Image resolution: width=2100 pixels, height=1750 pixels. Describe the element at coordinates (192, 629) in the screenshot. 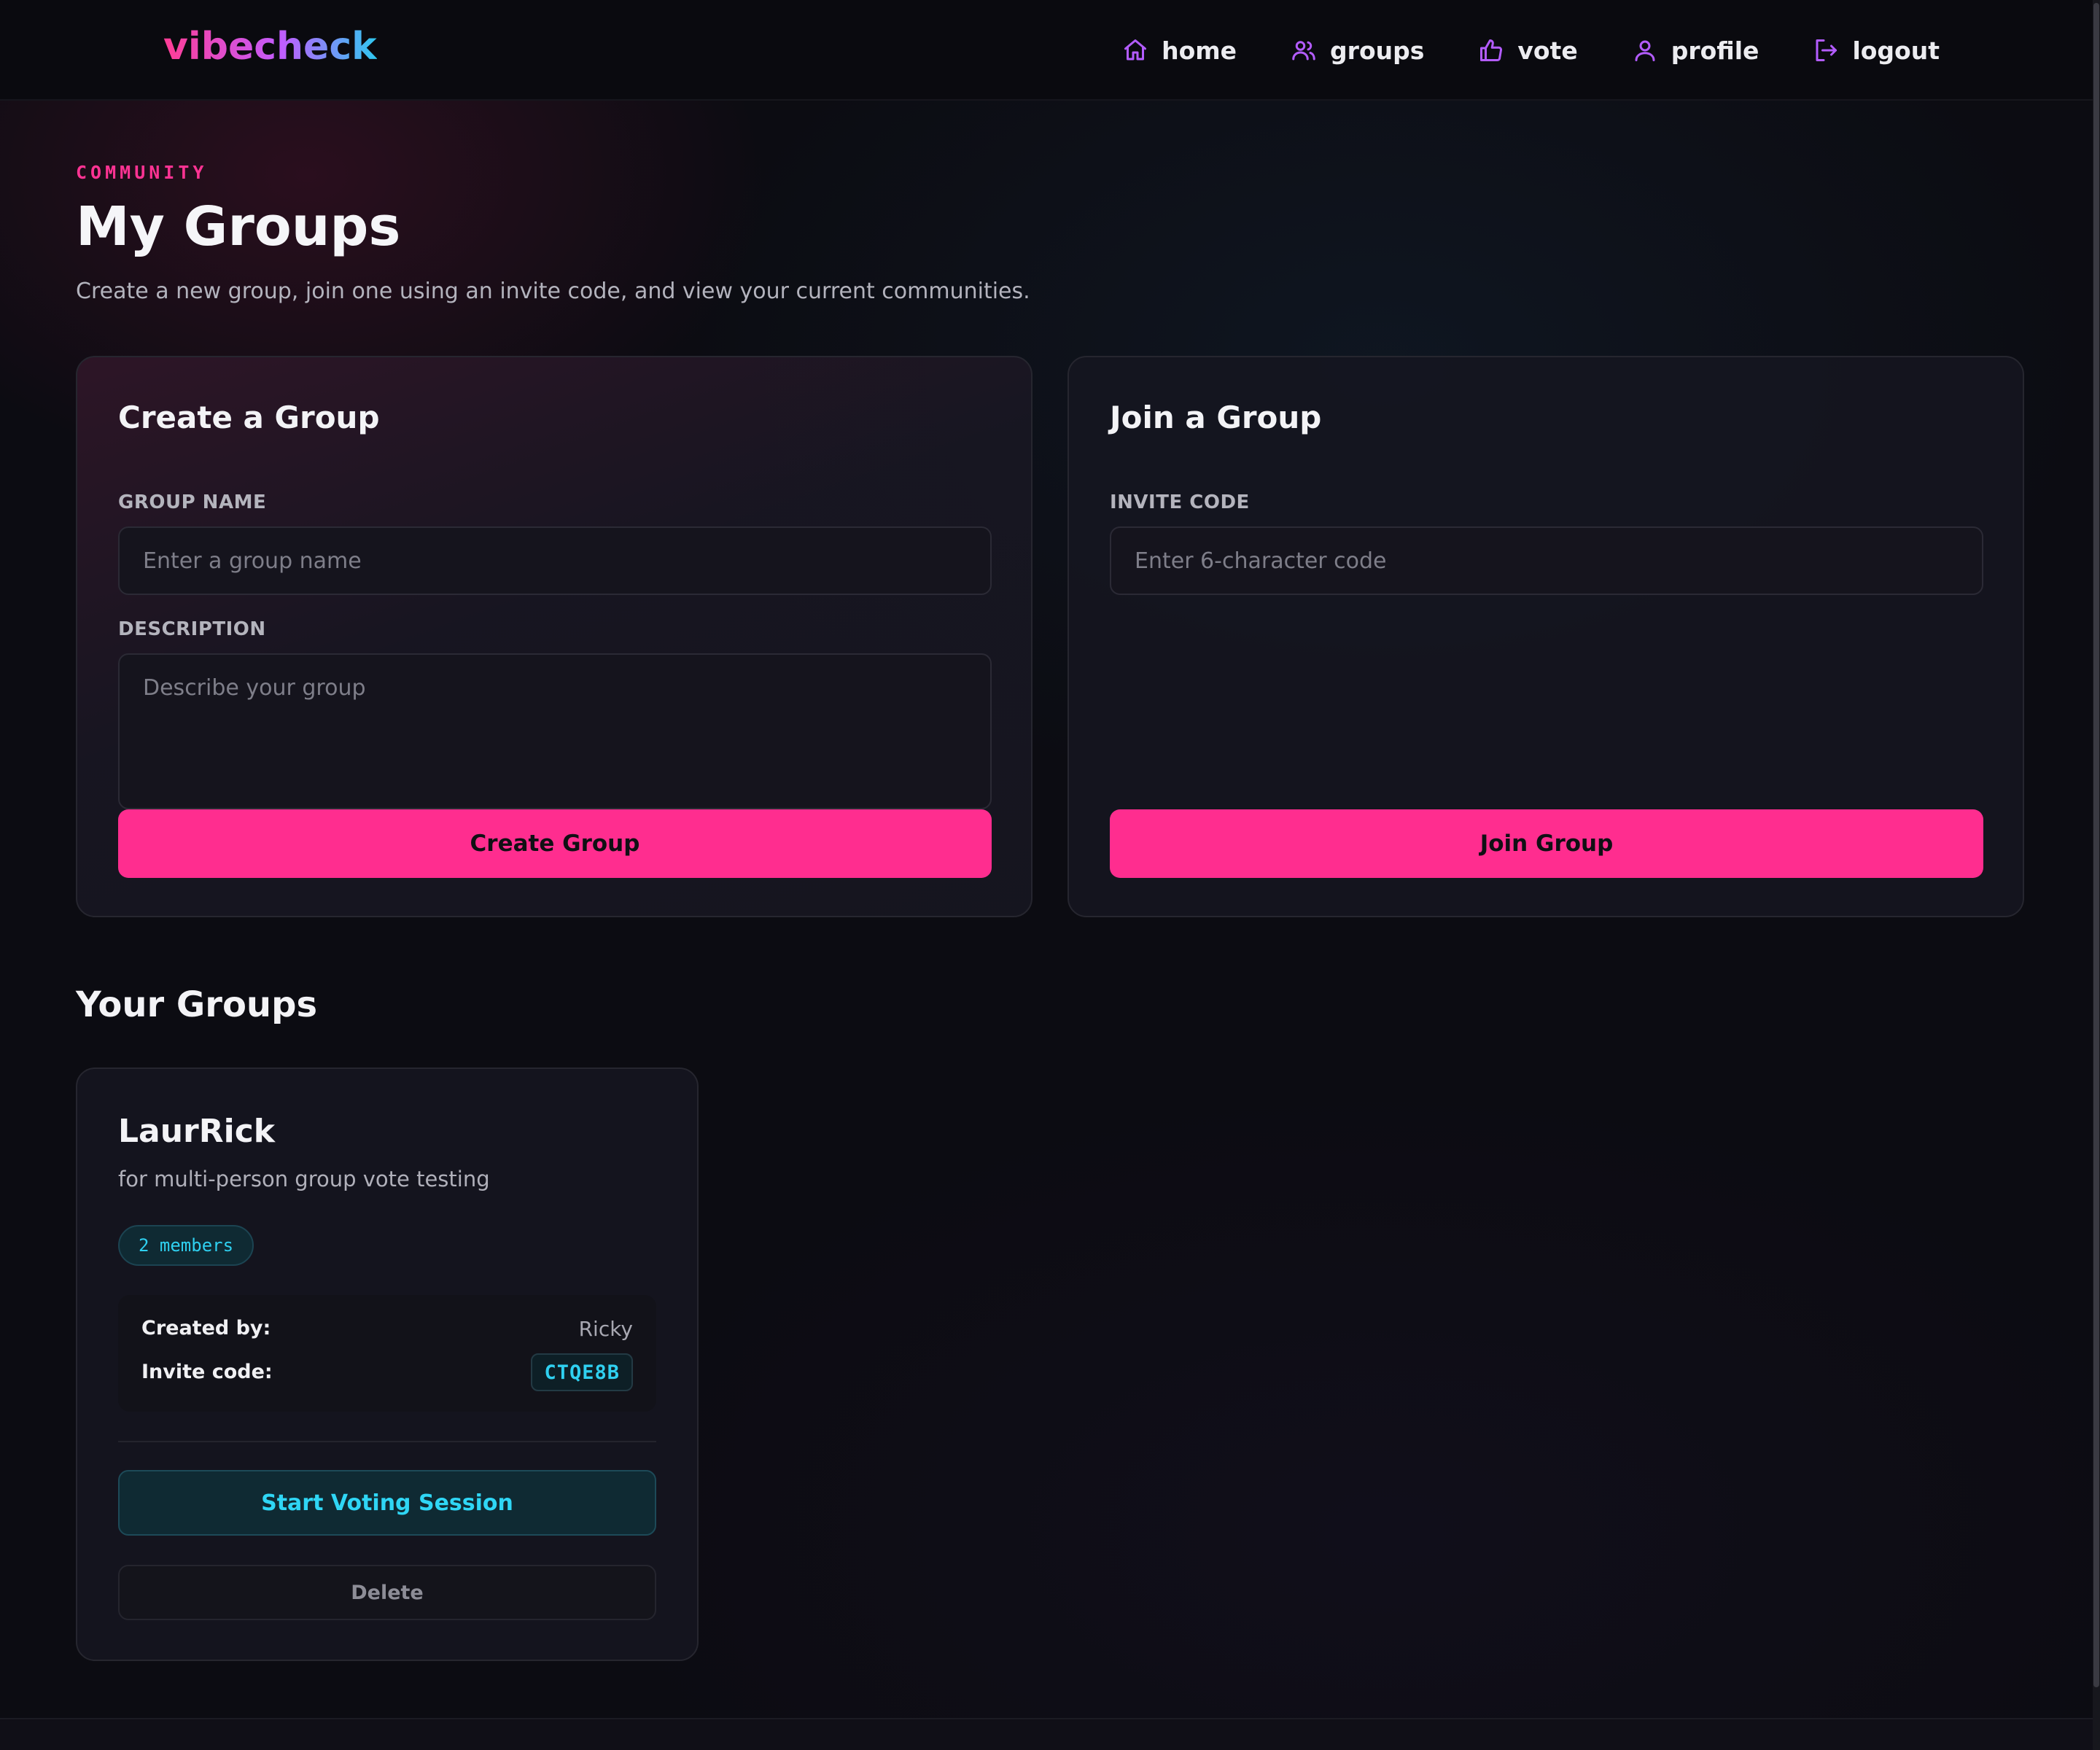

I see `description-label: DESCRIPTION` at that location.